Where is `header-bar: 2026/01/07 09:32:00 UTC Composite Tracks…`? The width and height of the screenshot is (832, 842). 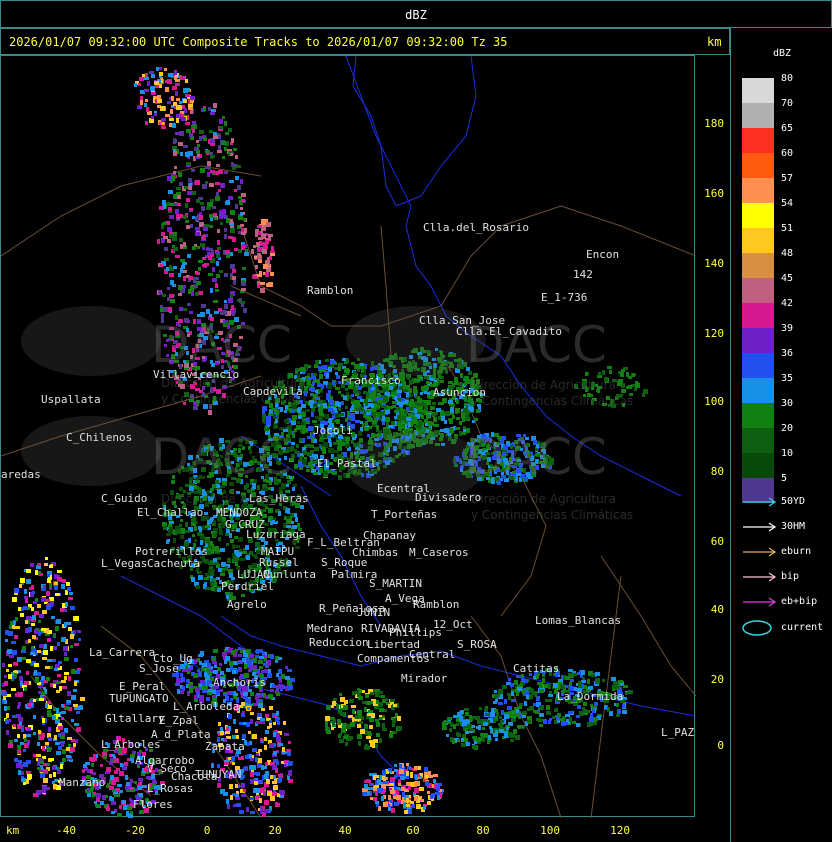 header-bar: 2026/01/07 09:32:00 UTC Composite Tracks… is located at coordinates (365, 41).